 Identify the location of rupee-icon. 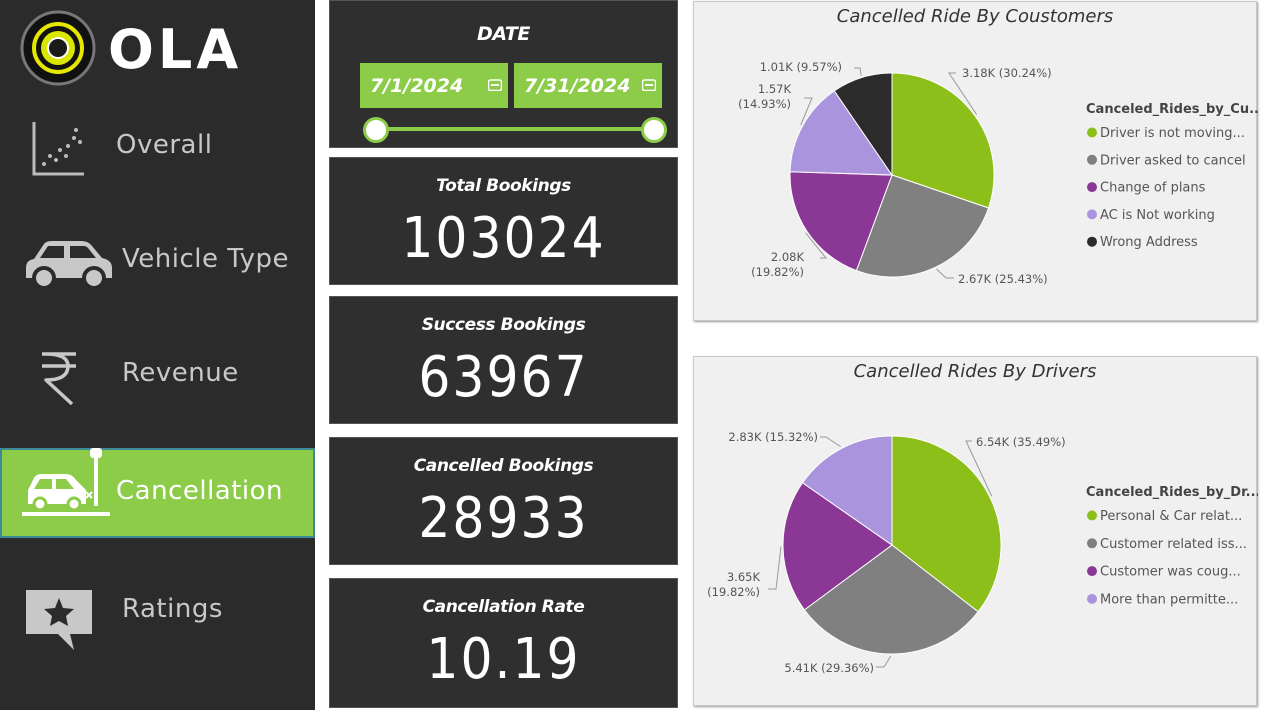
(59, 379).